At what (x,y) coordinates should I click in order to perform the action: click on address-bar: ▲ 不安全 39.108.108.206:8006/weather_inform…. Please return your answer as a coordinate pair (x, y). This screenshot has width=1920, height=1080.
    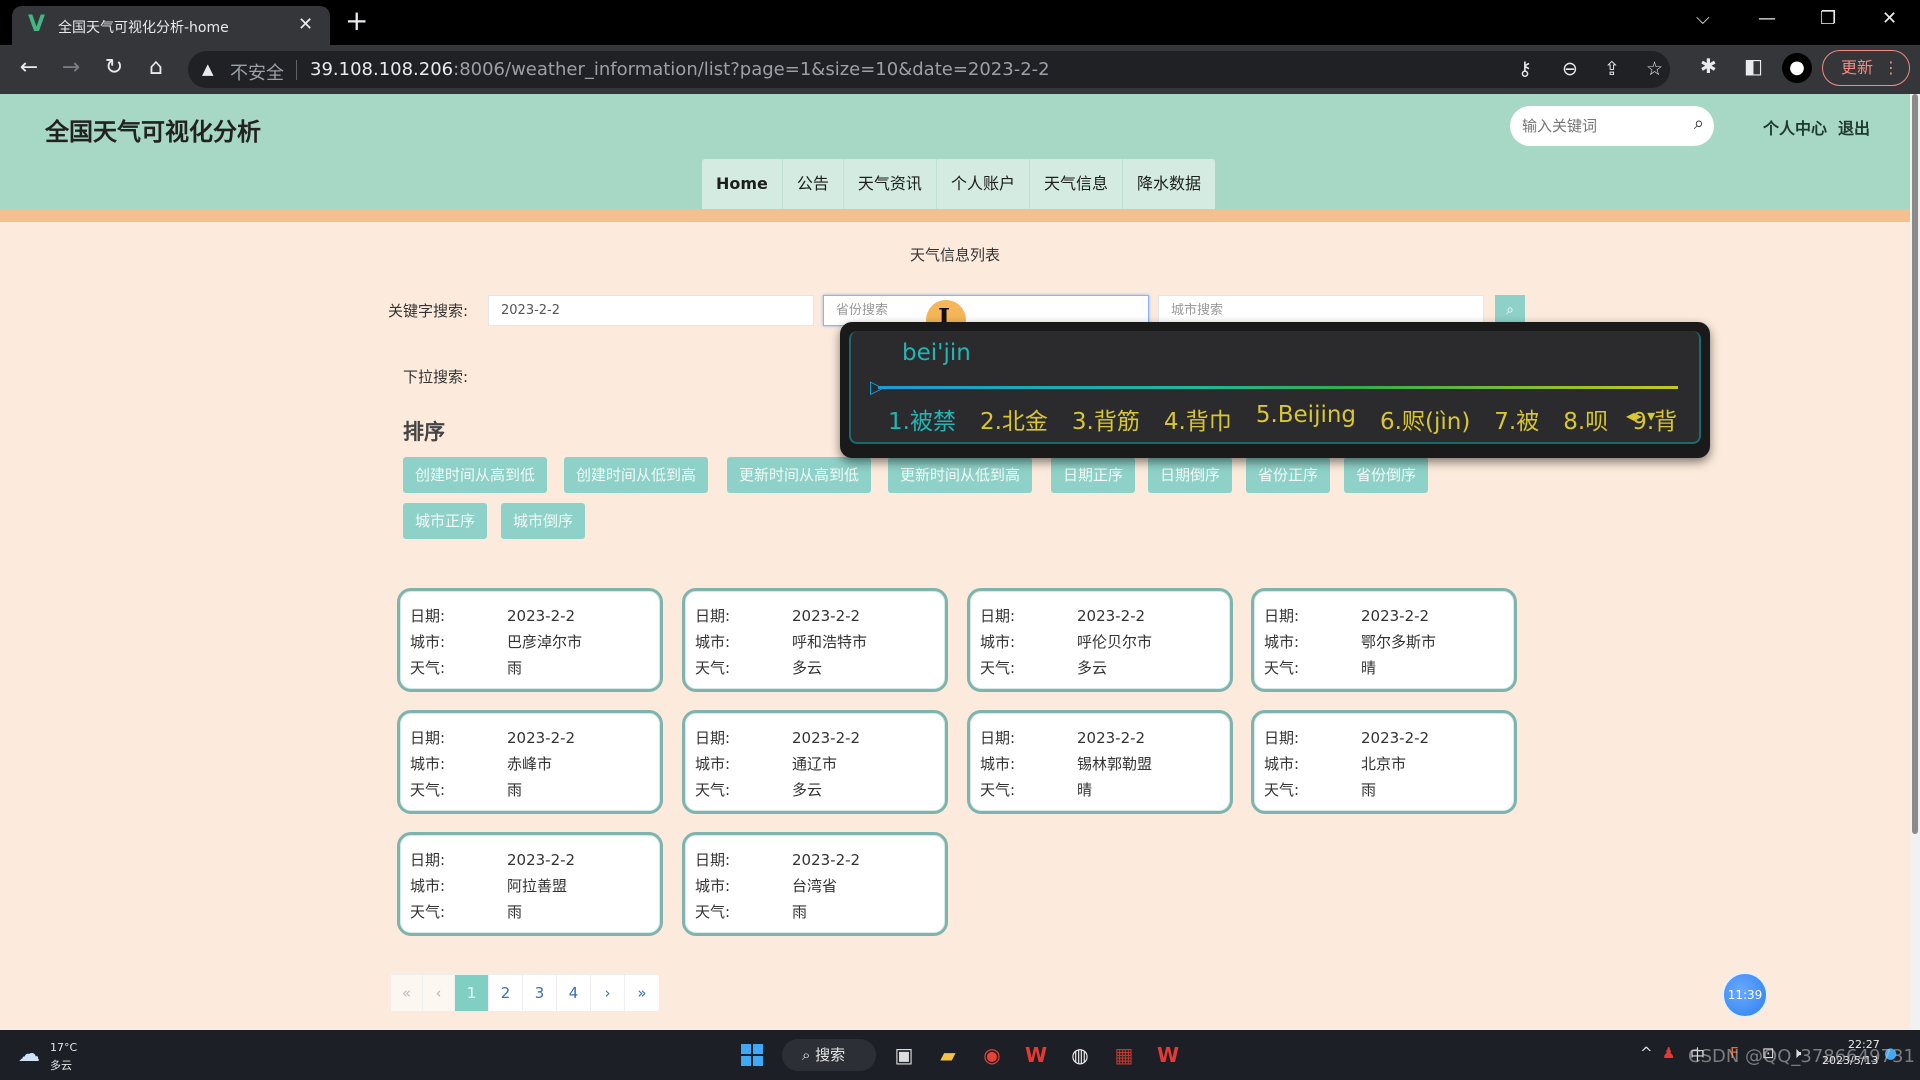
    Looking at the image, I should click on (929, 69).